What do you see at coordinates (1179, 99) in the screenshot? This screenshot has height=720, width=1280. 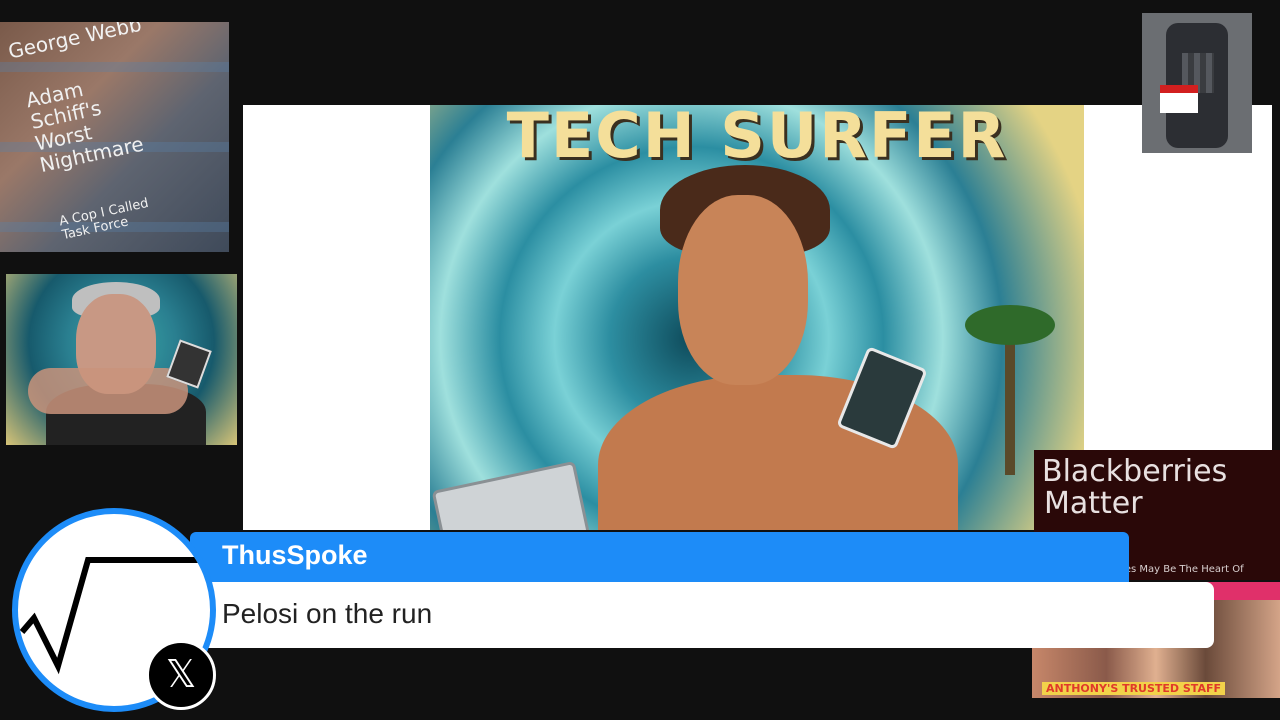 I see `pixelated-sticker` at bounding box center [1179, 99].